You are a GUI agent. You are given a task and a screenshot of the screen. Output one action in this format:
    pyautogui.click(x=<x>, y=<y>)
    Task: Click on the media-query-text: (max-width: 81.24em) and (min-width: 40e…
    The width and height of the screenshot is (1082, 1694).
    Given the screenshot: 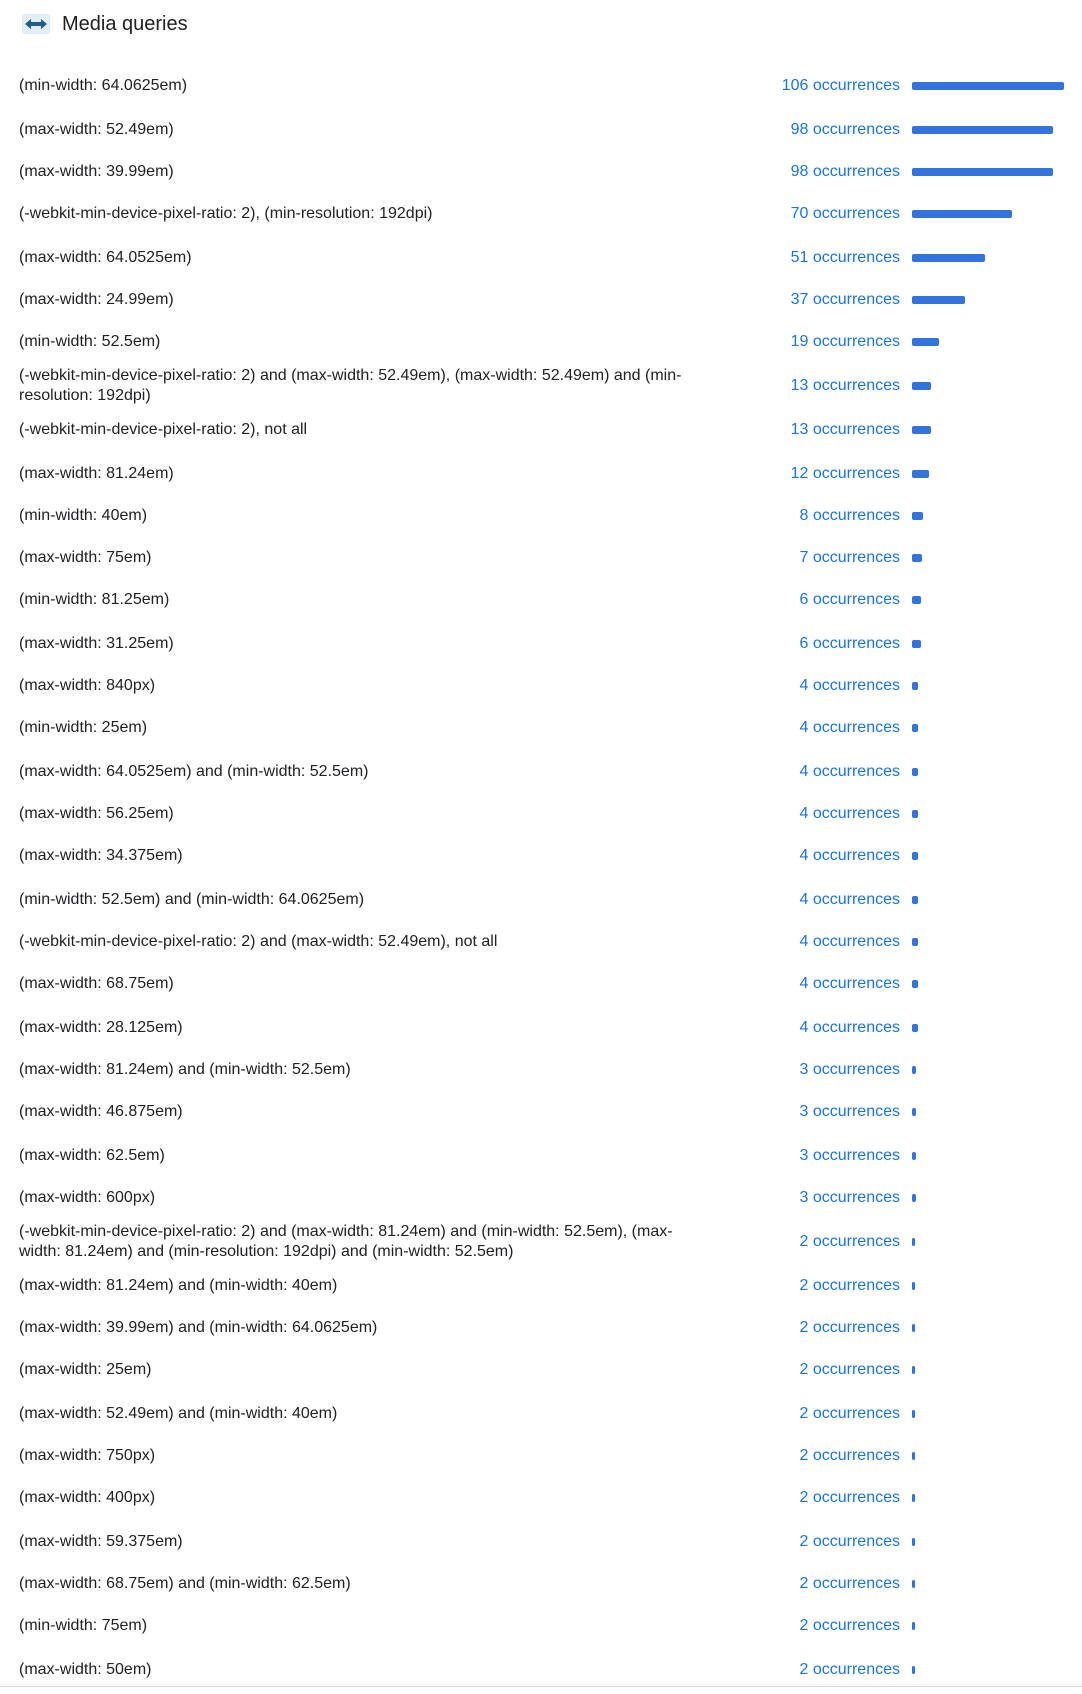 What is the action you would take?
    pyautogui.click(x=178, y=1285)
    